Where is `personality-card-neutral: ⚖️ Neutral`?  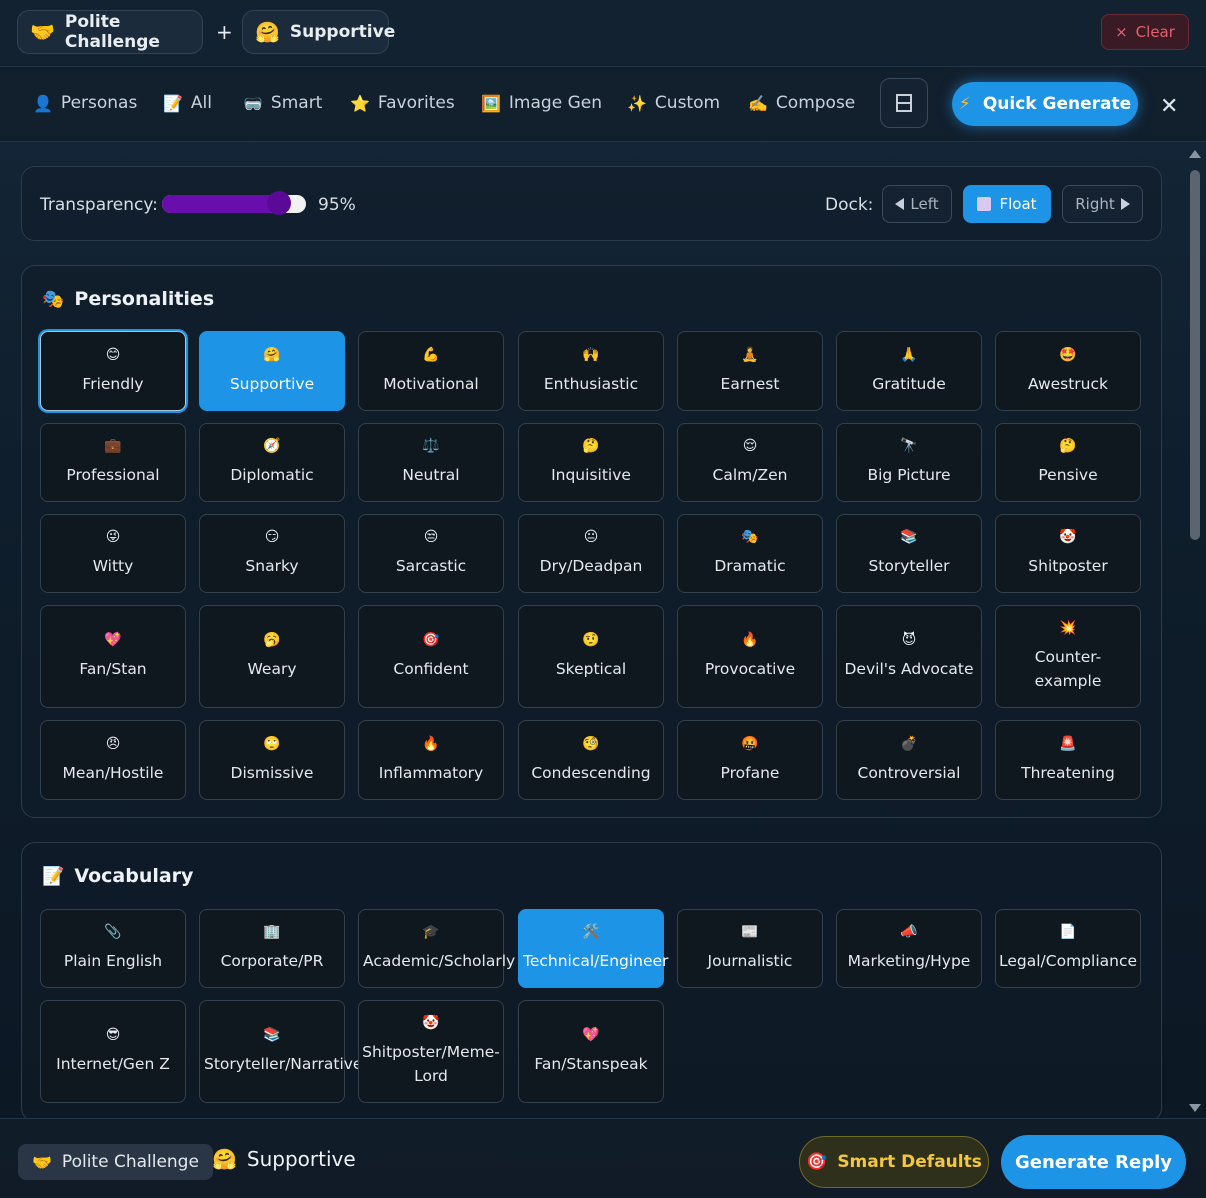
personality-card-neutral: ⚖️ Neutral is located at coordinates (431, 462).